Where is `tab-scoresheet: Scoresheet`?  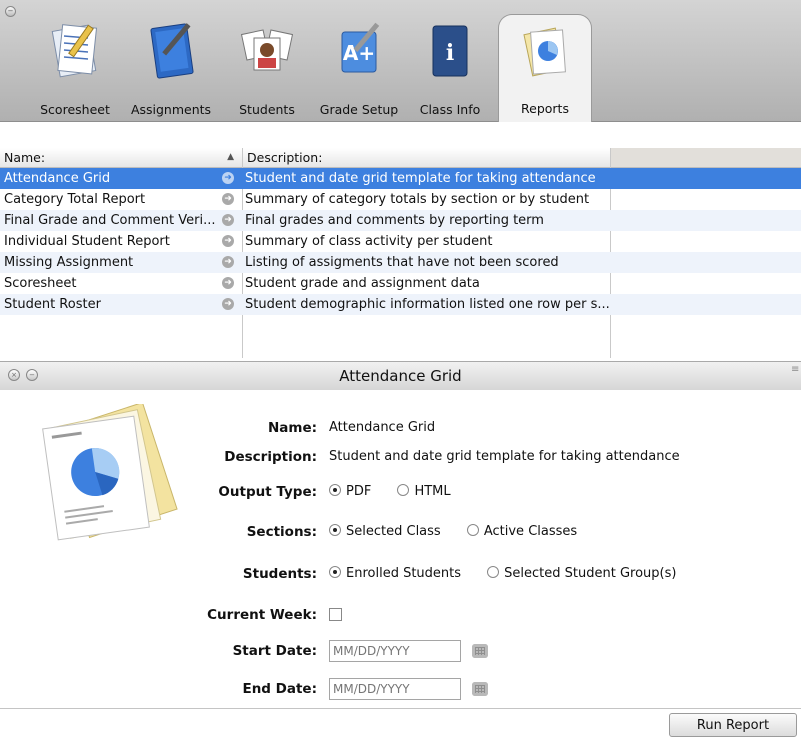
tab-scoresheet: Scoresheet is located at coordinates (75, 64).